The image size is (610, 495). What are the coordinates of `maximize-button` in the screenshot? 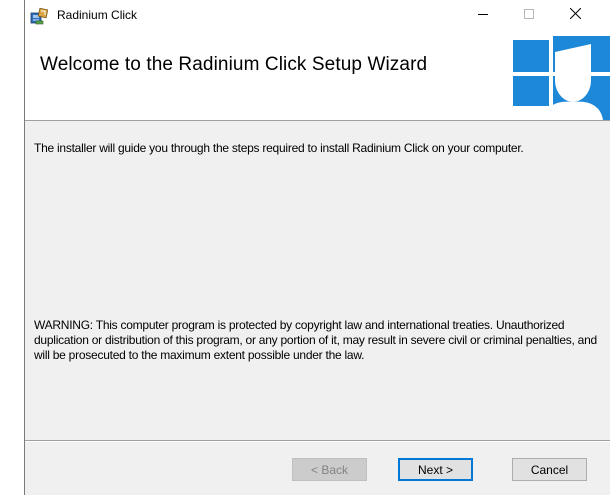 It's located at (529, 15).